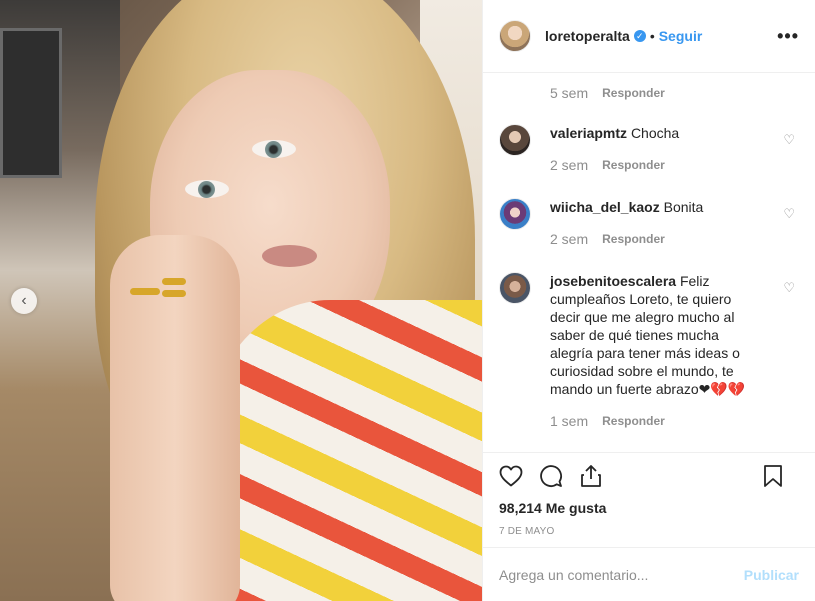 The image size is (815, 601). I want to click on more-options-icon: •••, so click(788, 36).